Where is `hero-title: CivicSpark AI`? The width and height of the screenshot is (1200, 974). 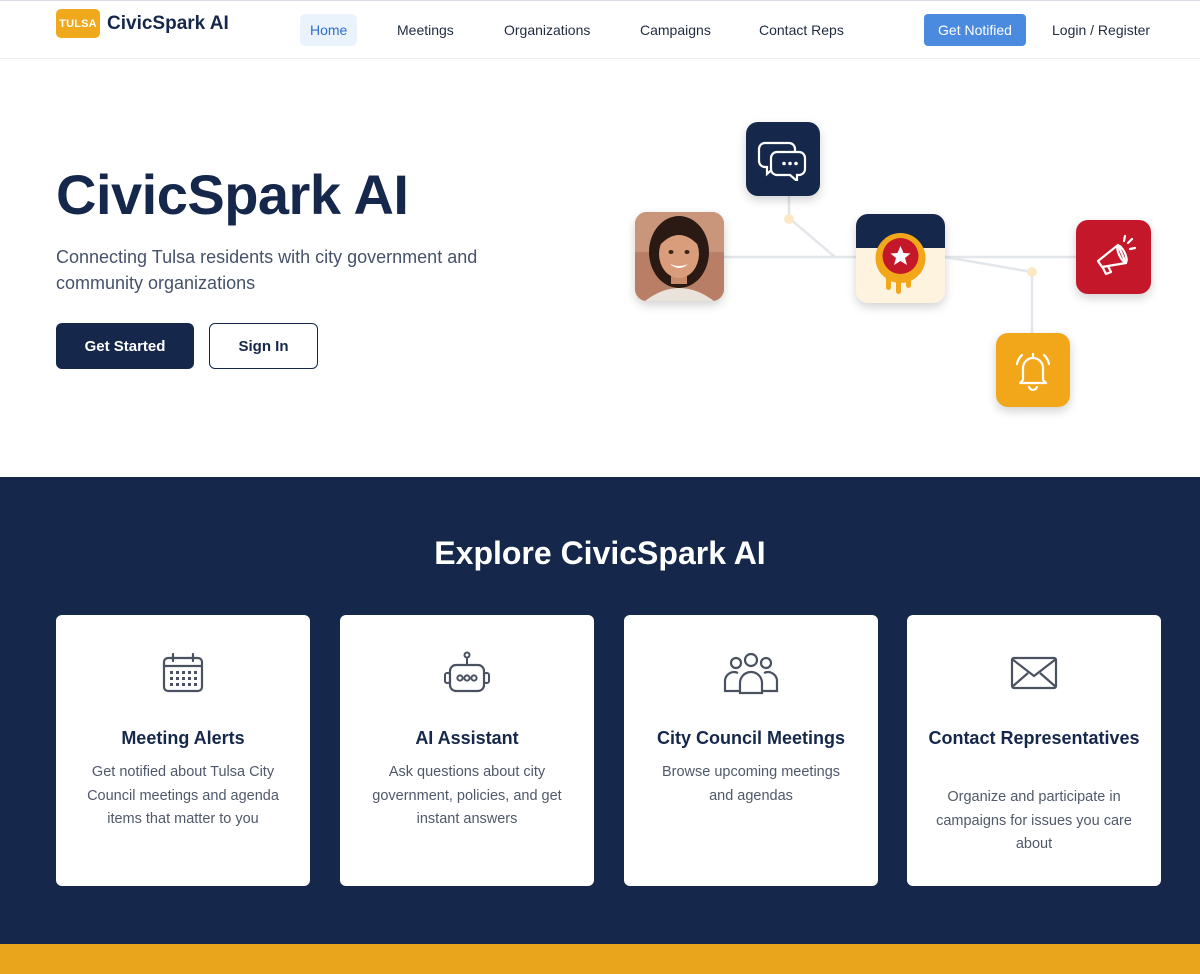
hero-title: CivicSpark AI is located at coordinates (232, 194).